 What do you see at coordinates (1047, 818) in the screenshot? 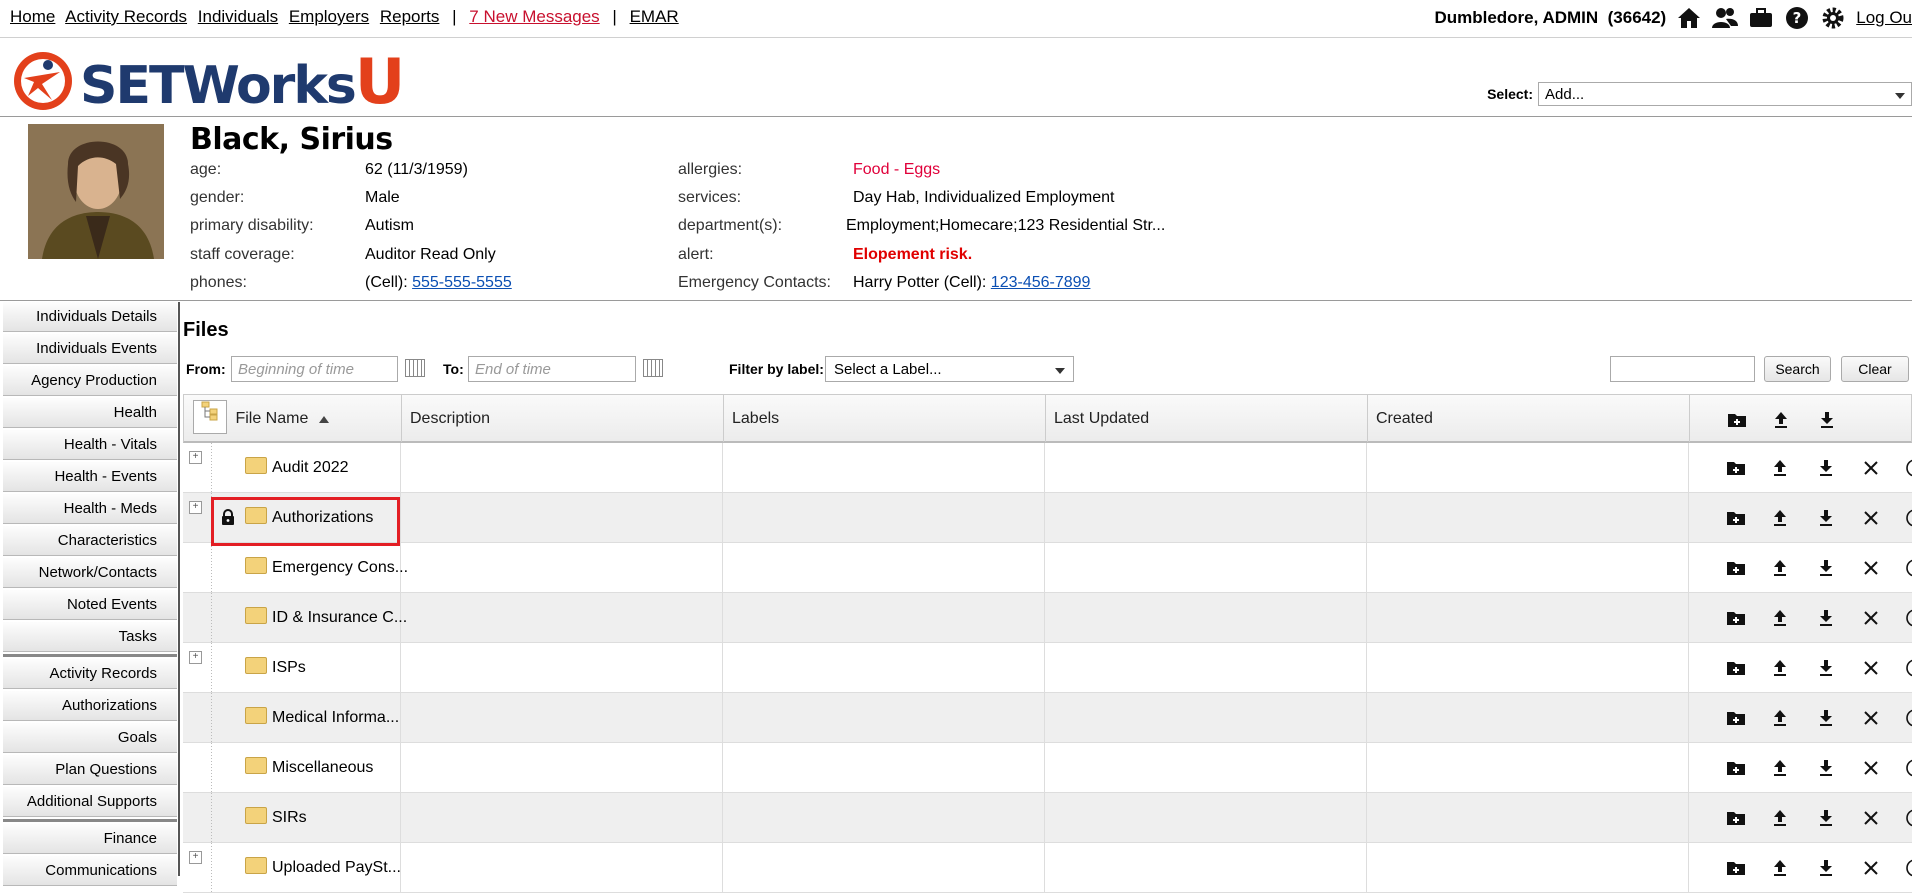
I see `table-row: SIRs` at bounding box center [1047, 818].